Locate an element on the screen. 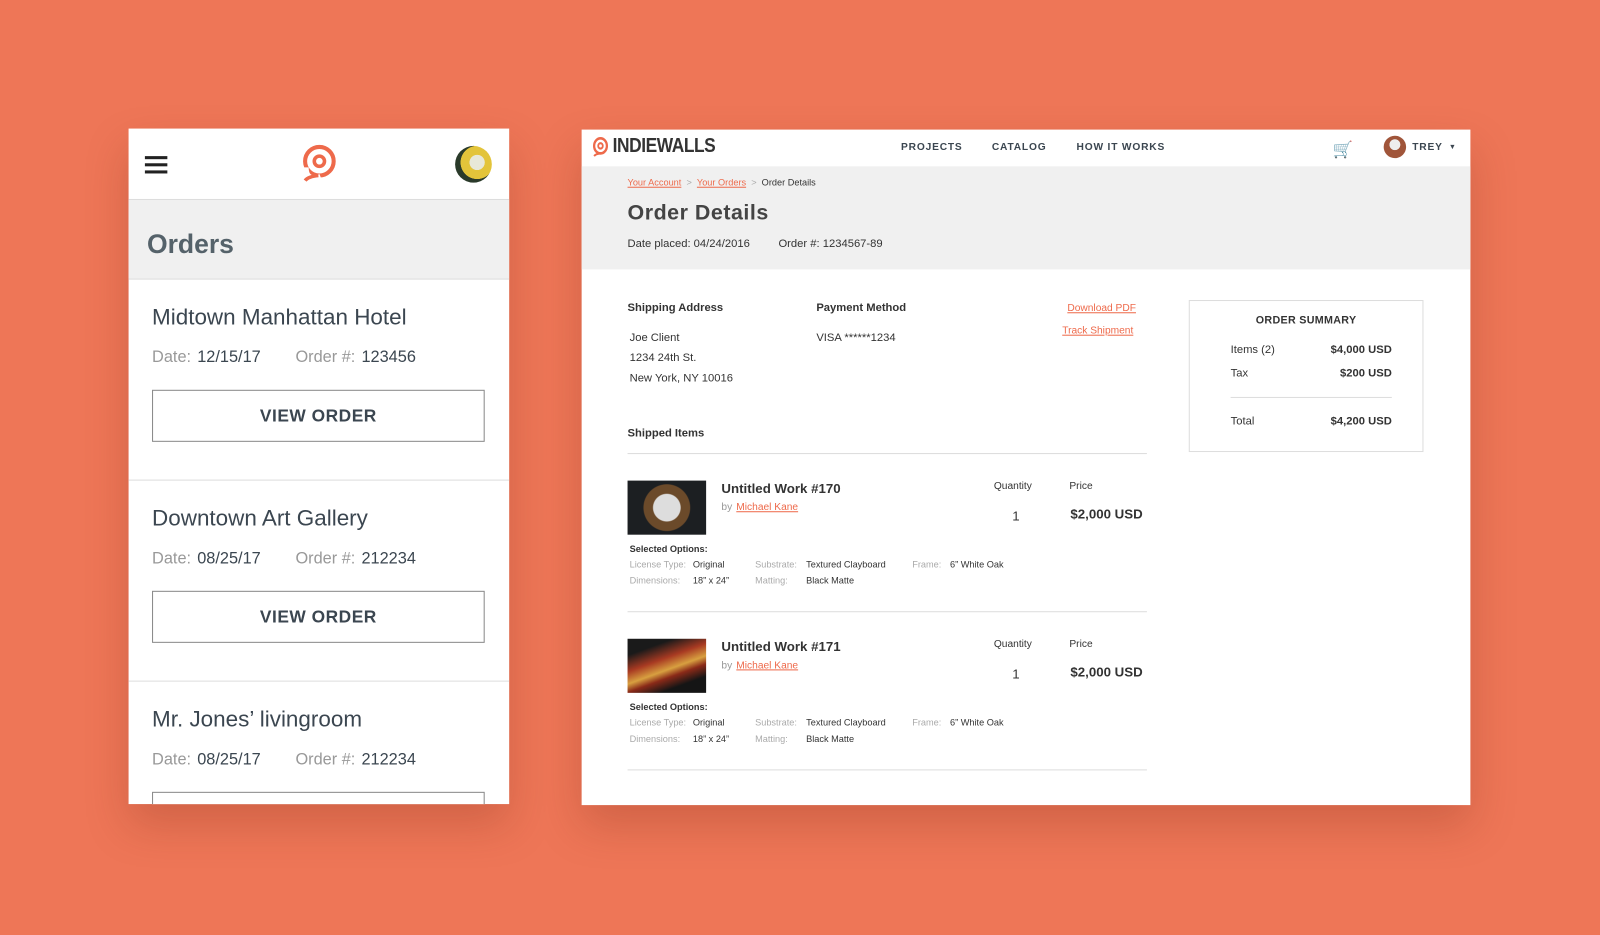 This screenshot has height=935, width=1600. breadcrumb: Your Account > Your Orders > Order Details is located at coordinates (721, 182).